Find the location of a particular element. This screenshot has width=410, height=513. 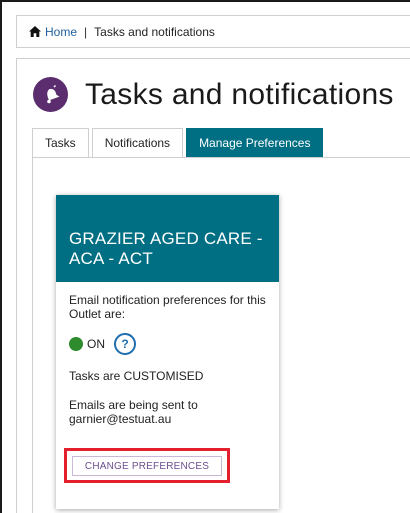

breadcrumb-home-link: Home is located at coordinates (53, 32).